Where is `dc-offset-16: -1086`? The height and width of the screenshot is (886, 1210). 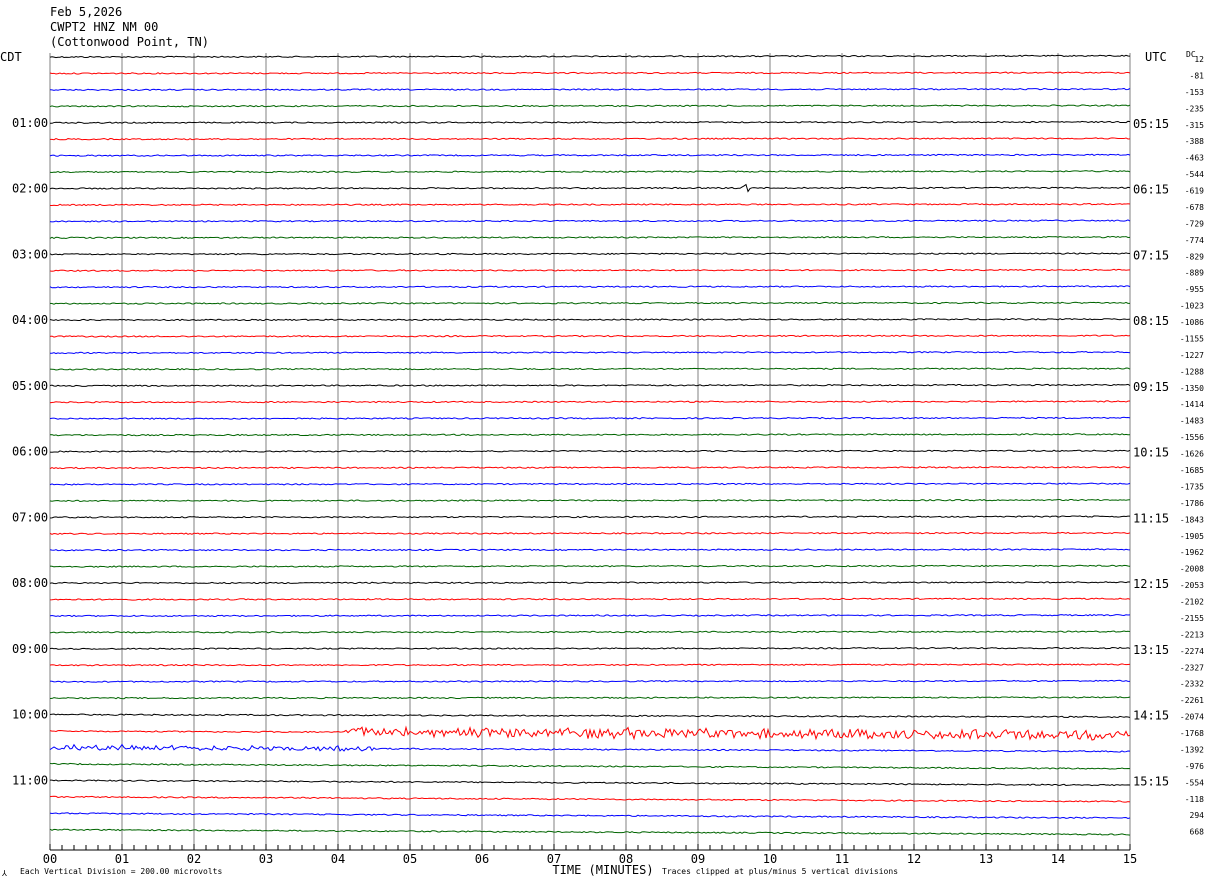
dc-offset-16: -1086 is located at coordinates (1192, 322).